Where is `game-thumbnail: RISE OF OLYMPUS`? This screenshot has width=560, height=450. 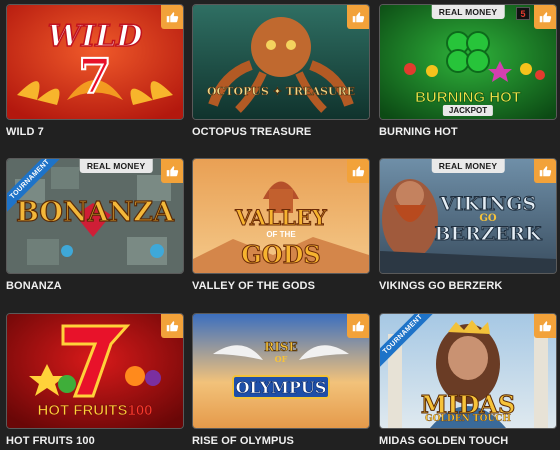 game-thumbnail: RISE OF OLYMPUS is located at coordinates (281, 371).